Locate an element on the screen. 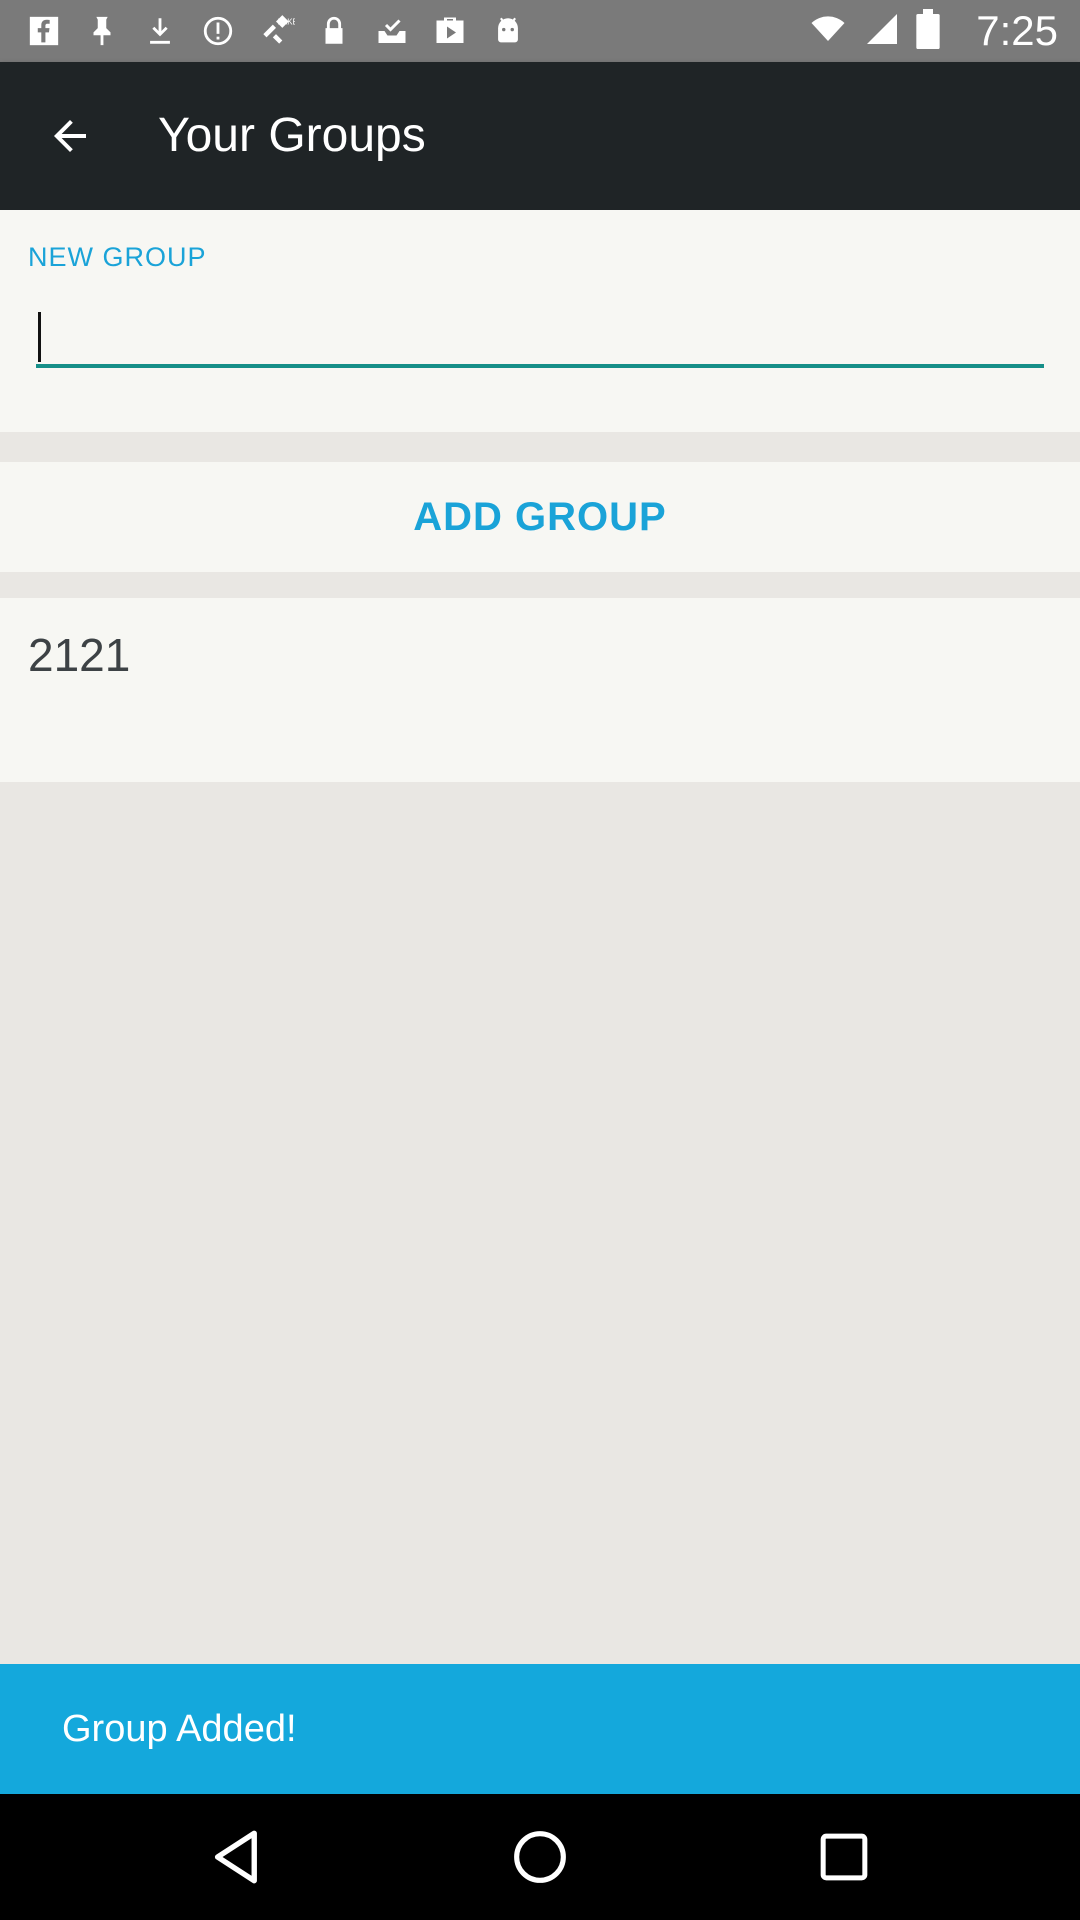 This screenshot has height=1920, width=1080. battery-icon is located at coordinates (928, 31).